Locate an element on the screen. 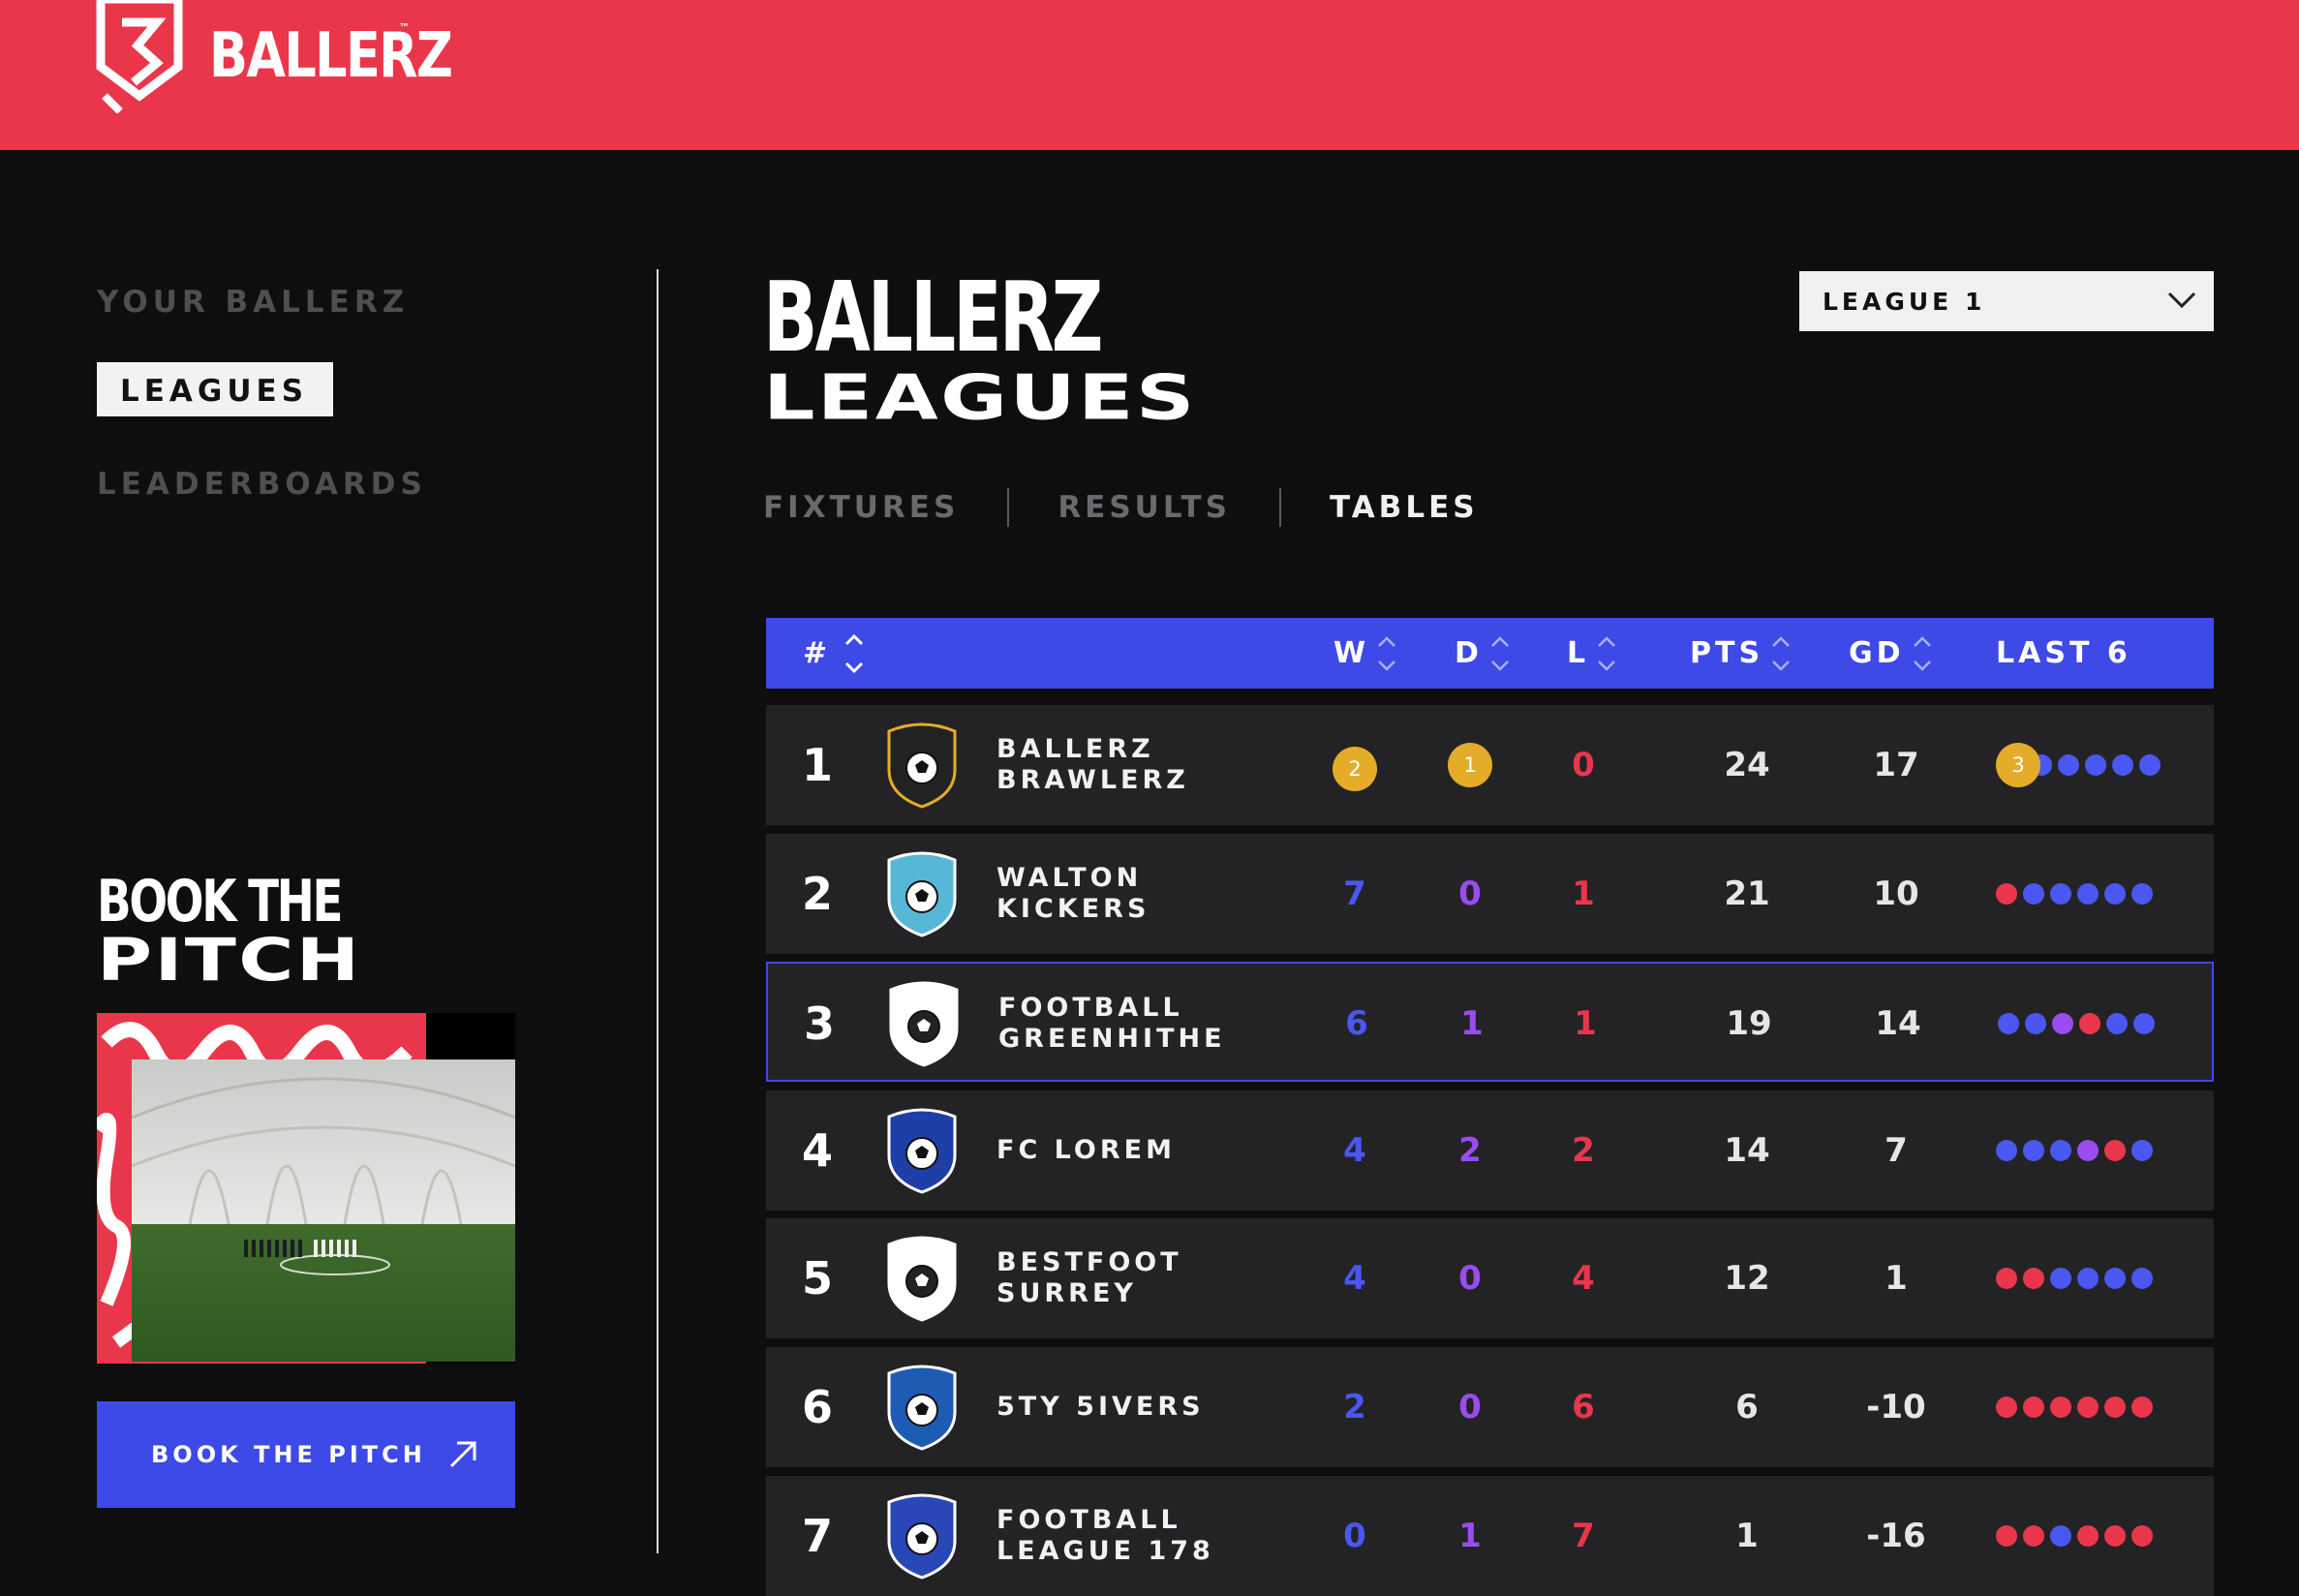 This screenshot has height=1596, width=2299. table-row: 3 FOOTBALL GREENHITHE 6 1 1 19 14 is located at coordinates (1490, 1022).